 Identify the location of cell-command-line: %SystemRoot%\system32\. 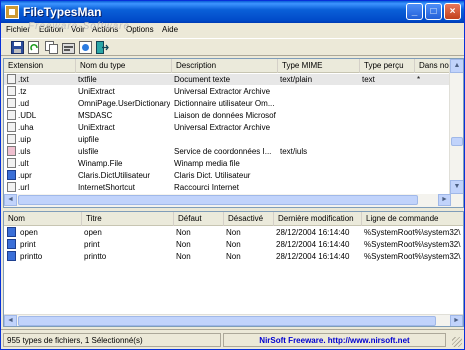
(412, 256).